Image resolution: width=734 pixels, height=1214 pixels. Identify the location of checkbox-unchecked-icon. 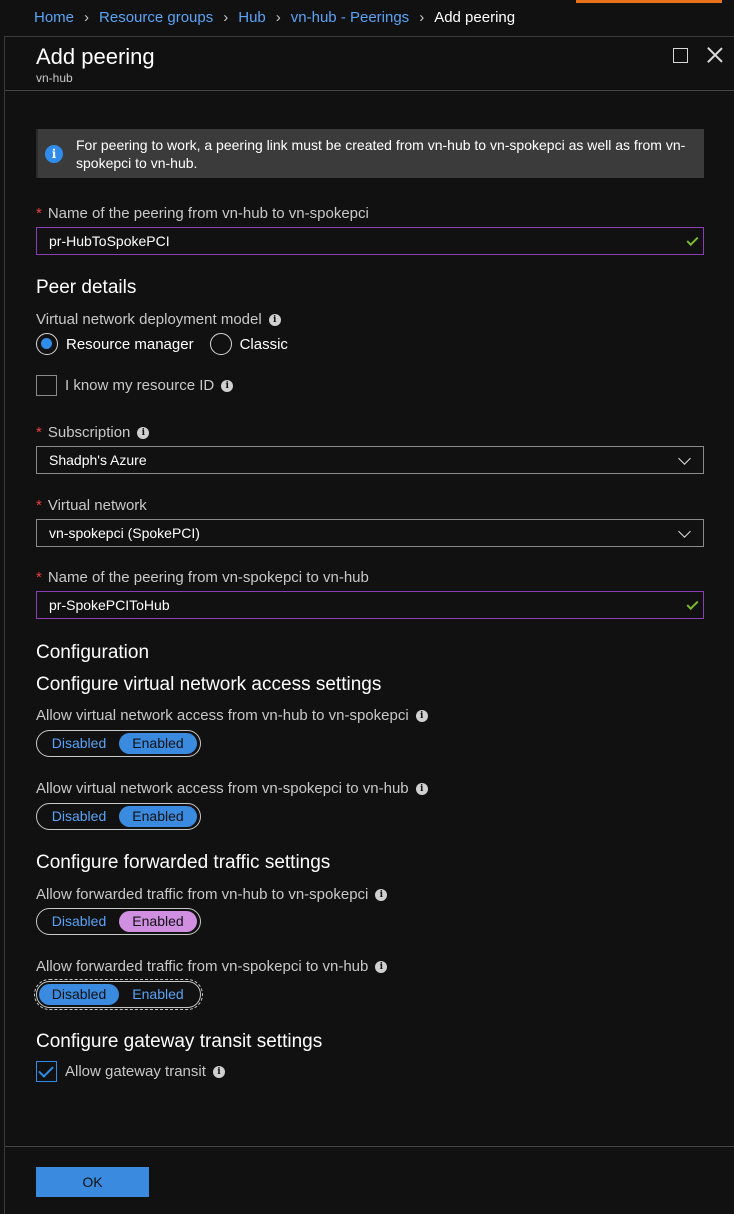
(46, 385).